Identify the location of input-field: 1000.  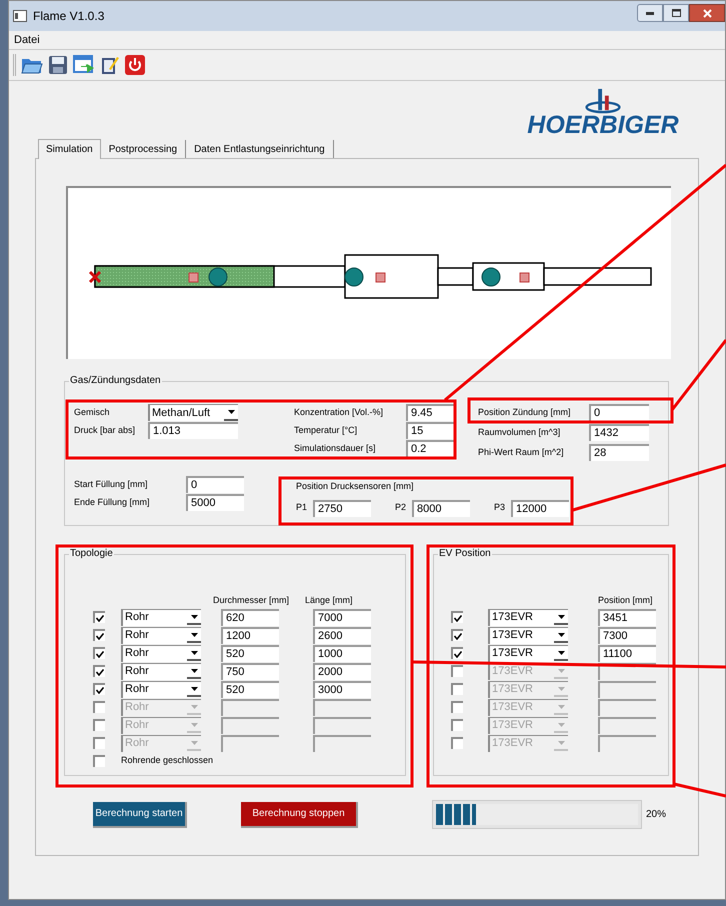
(342, 653).